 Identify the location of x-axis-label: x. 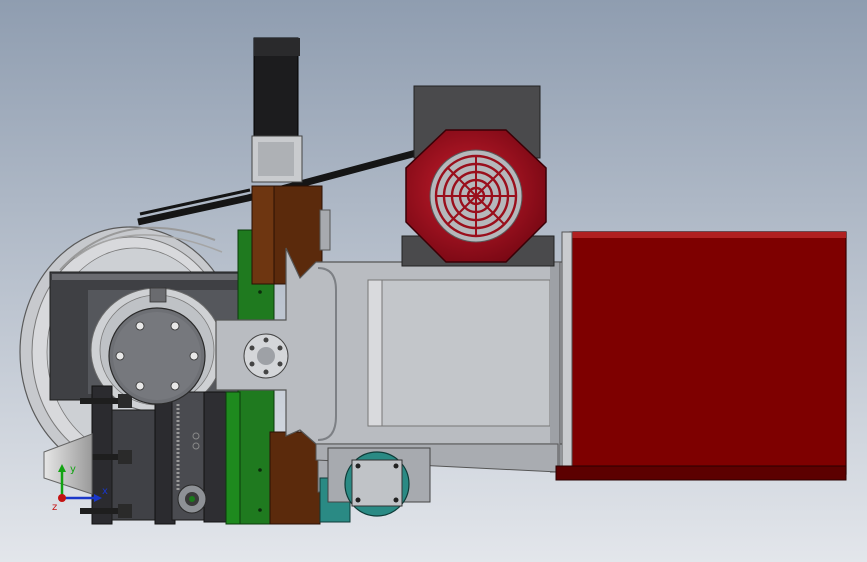
(105, 491).